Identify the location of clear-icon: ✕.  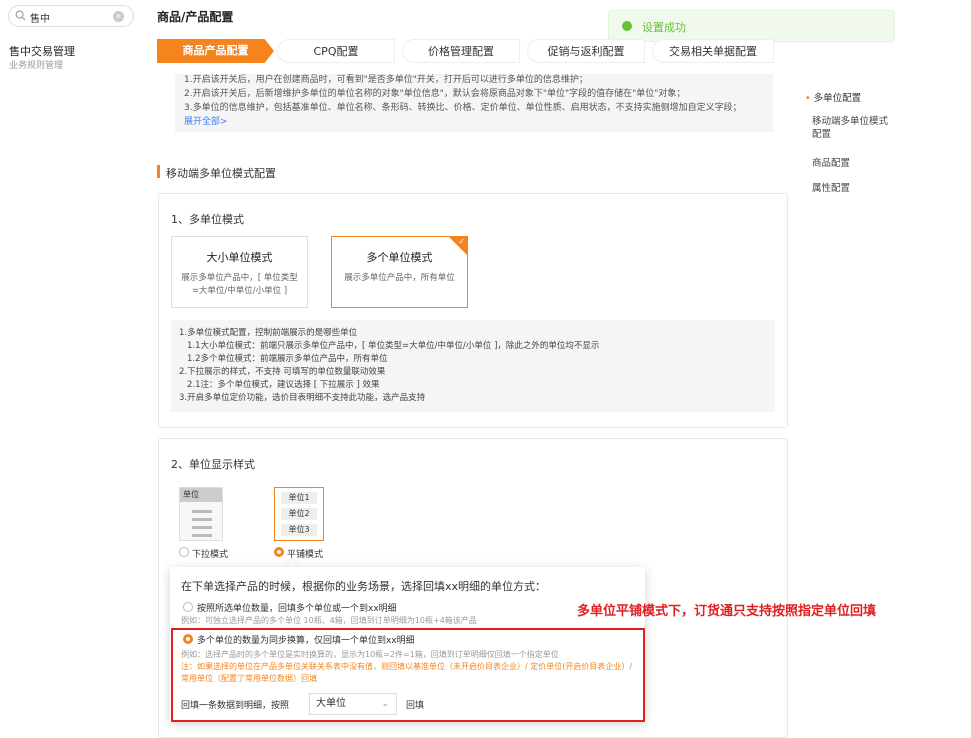
(118, 16).